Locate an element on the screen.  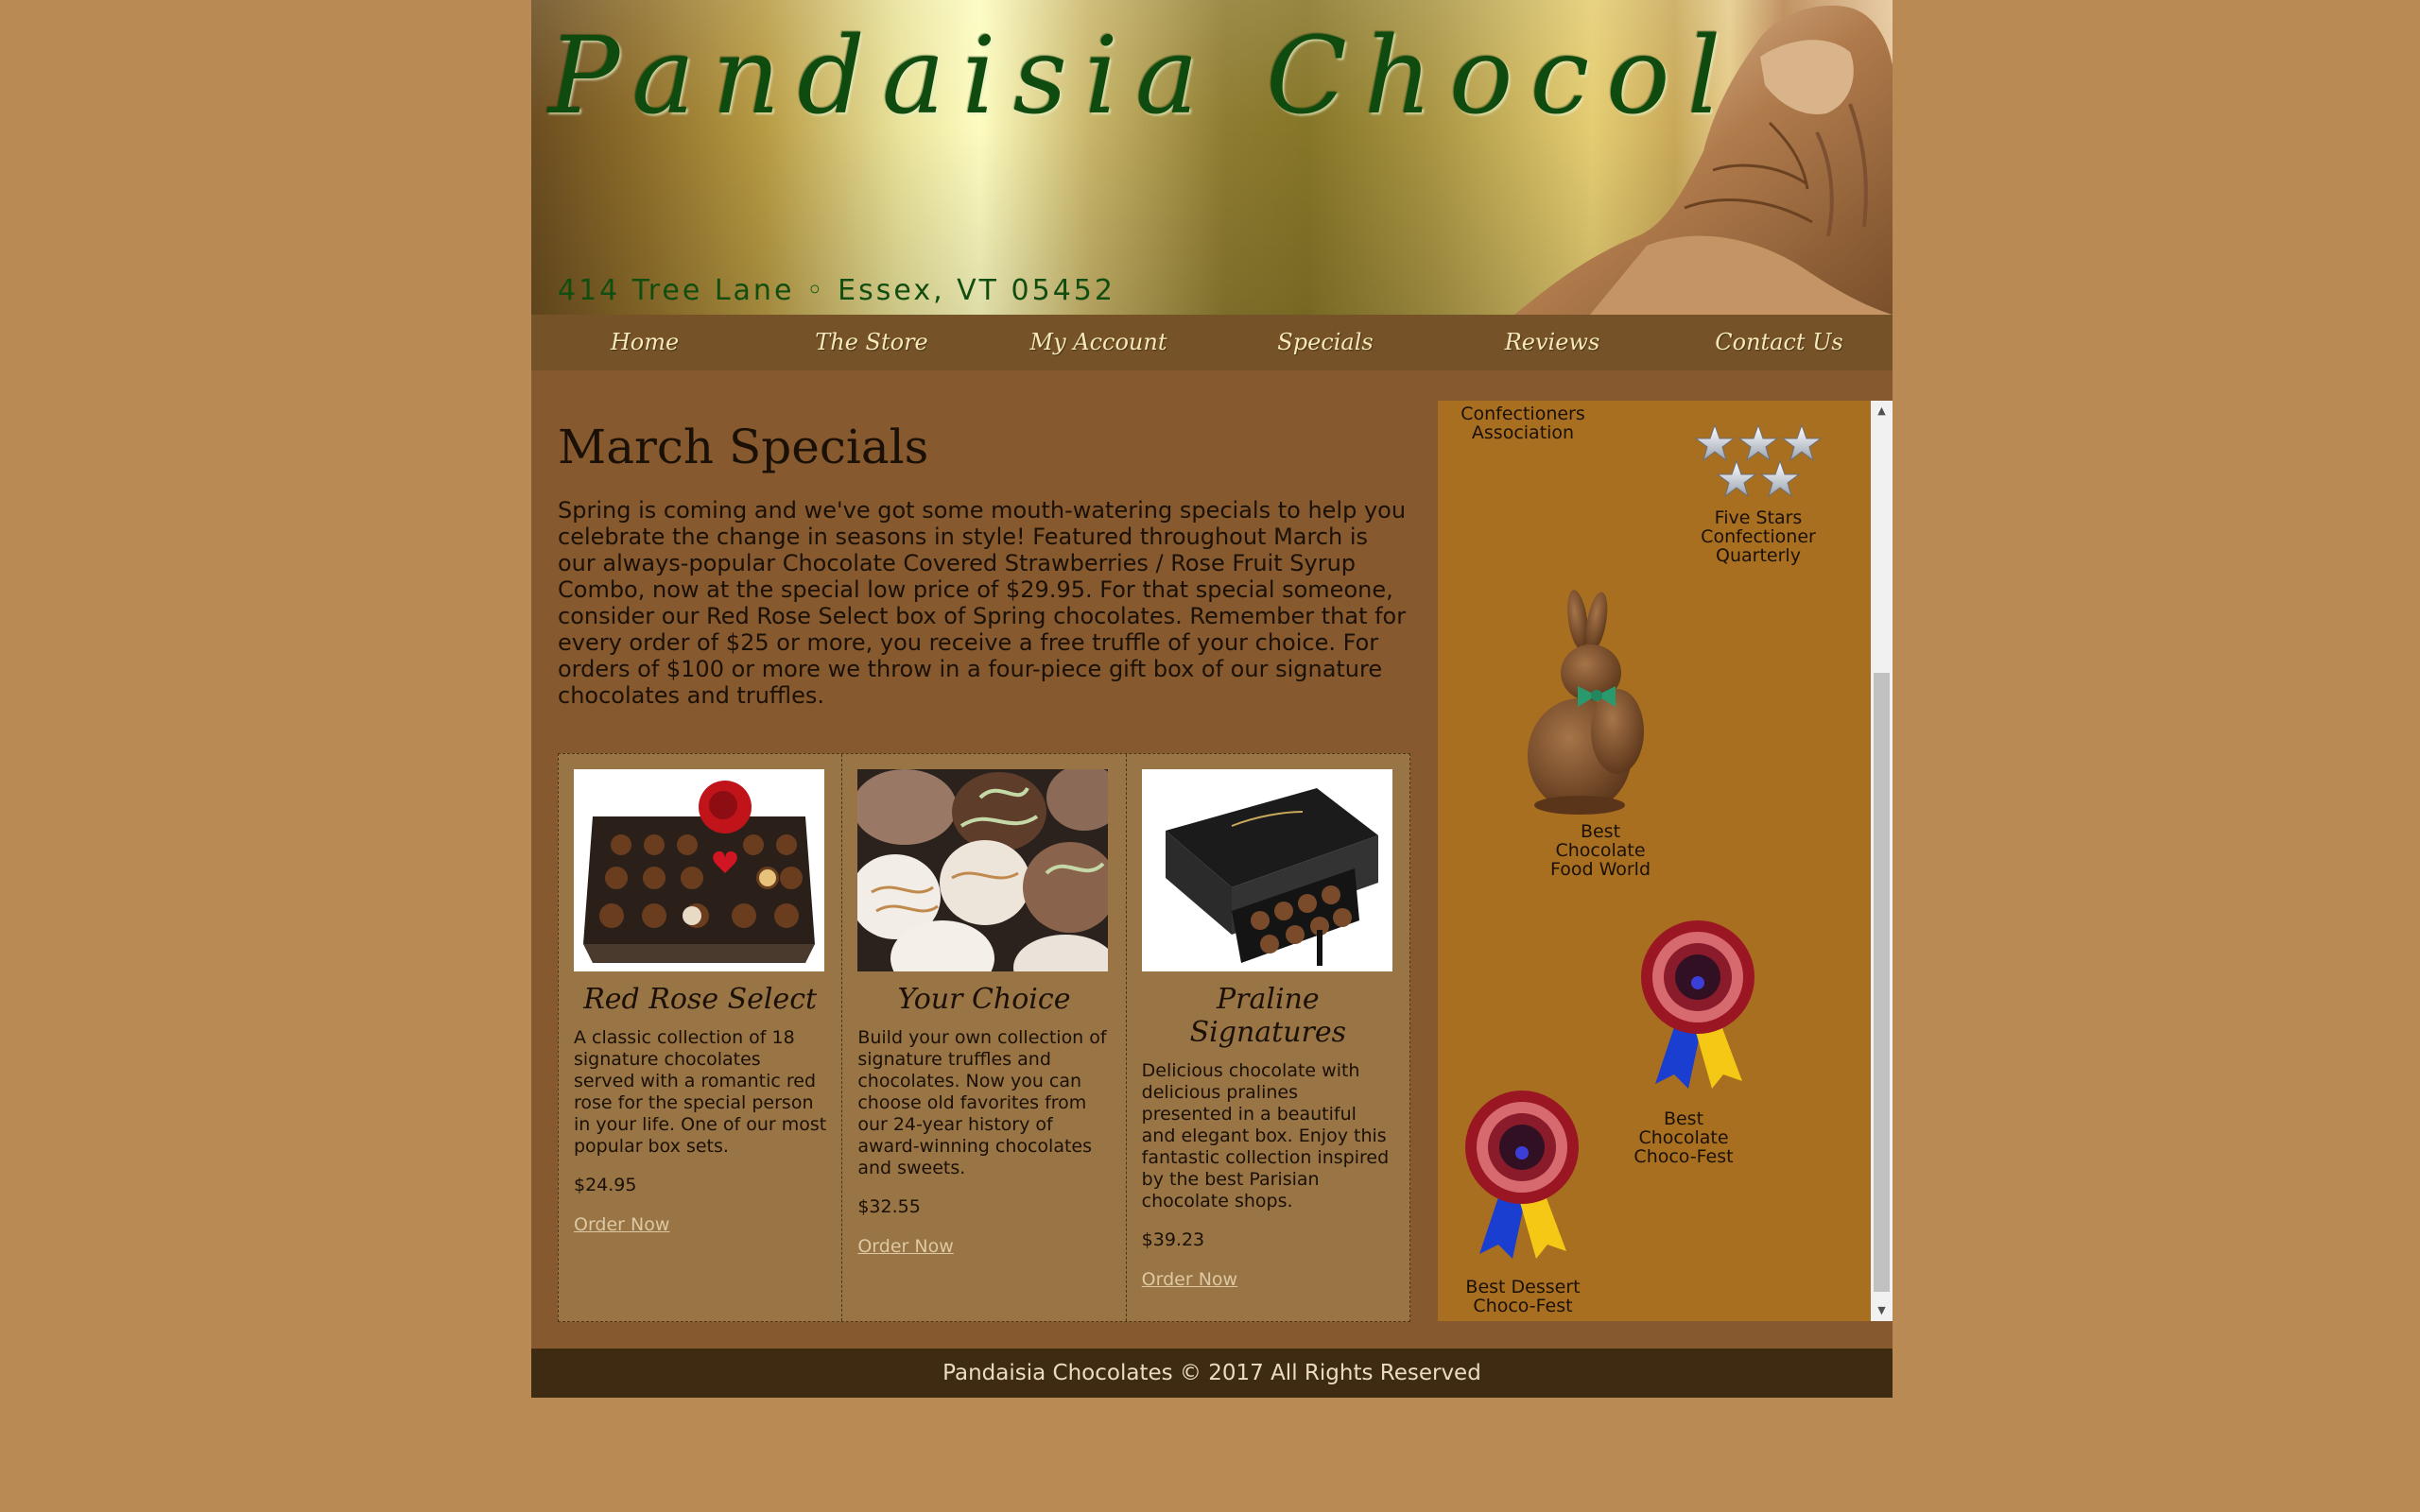
product-name: Praline Signatures is located at coordinates (1268, 1016).